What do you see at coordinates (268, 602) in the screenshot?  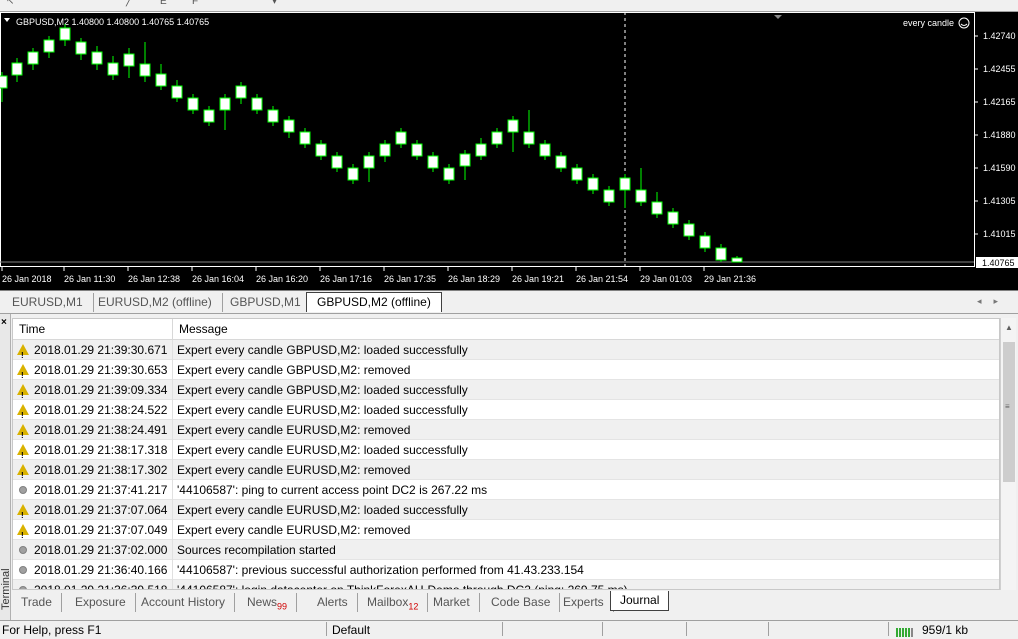 I see `tab-news: News99` at bounding box center [268, 602].